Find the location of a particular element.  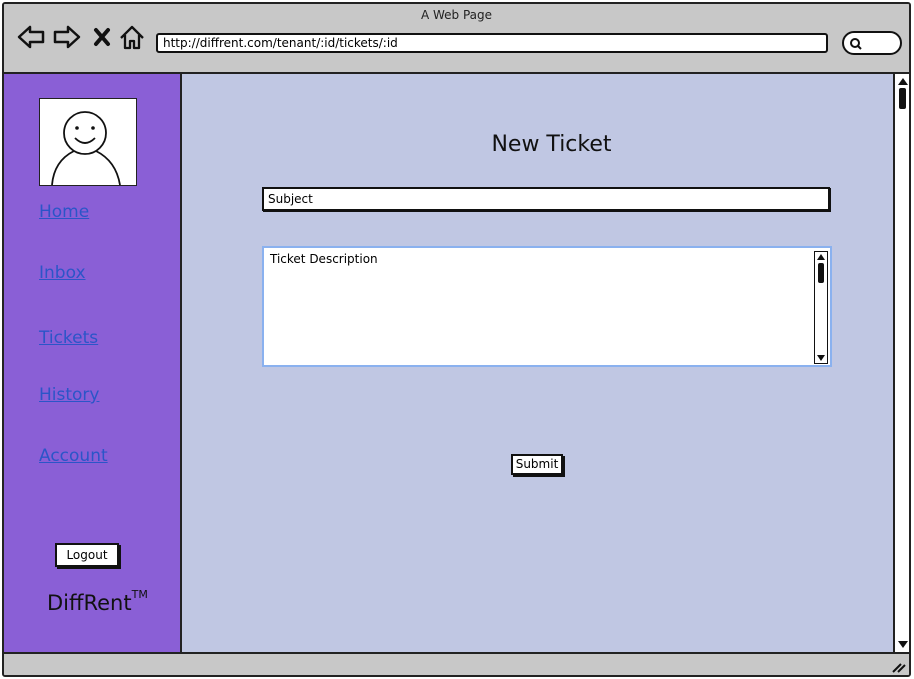

home-icon is located at coordinates (132, 37).